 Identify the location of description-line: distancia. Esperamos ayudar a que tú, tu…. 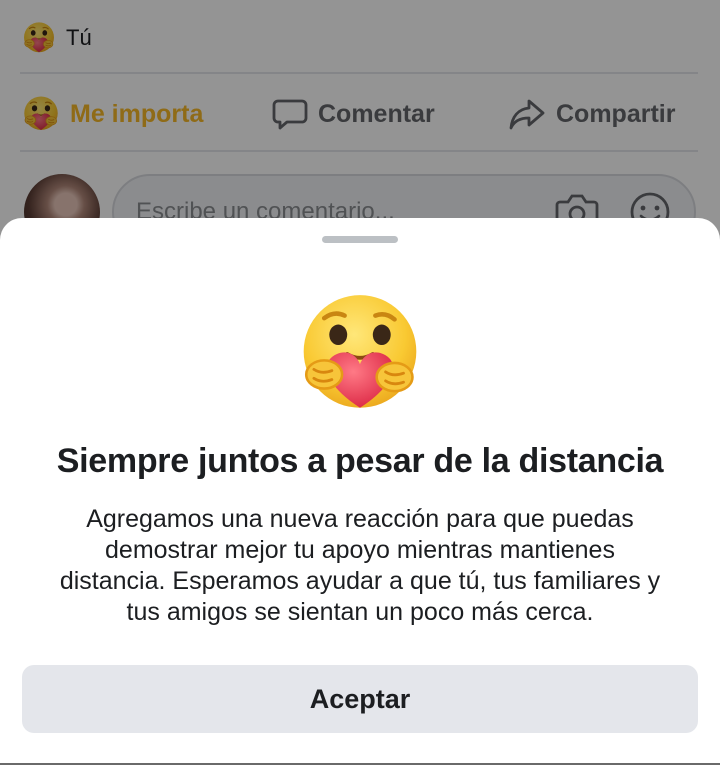
(360, 581).